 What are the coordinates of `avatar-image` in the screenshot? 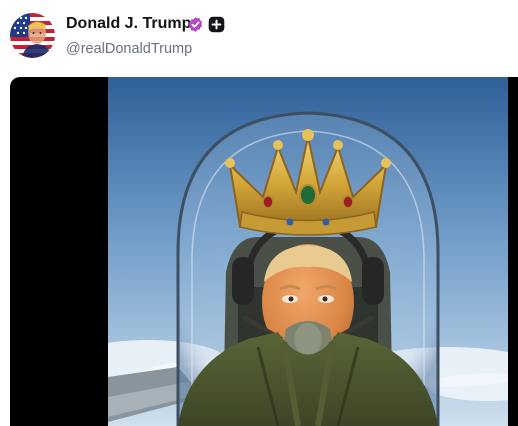 It's located at (32, 35).